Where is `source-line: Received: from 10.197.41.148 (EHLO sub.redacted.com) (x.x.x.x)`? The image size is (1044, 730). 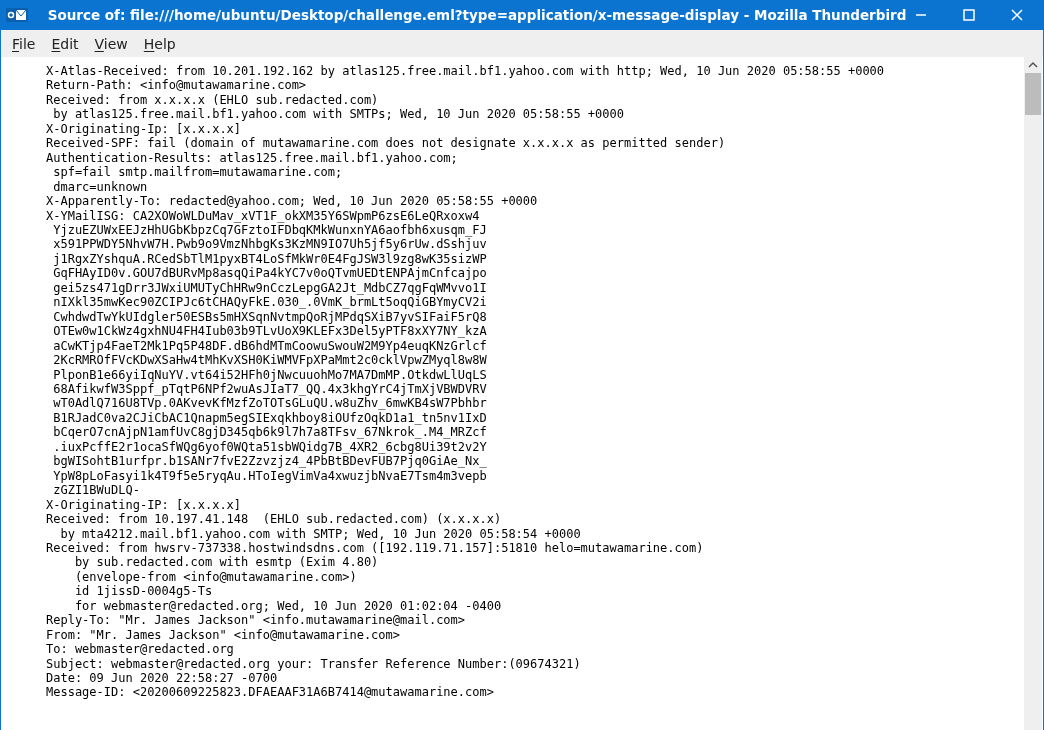
source-line: Received: from 10.197.41.148 (EHLO sub.redacted.com) (x.x.x.x) is located at coordinates (274, 519).